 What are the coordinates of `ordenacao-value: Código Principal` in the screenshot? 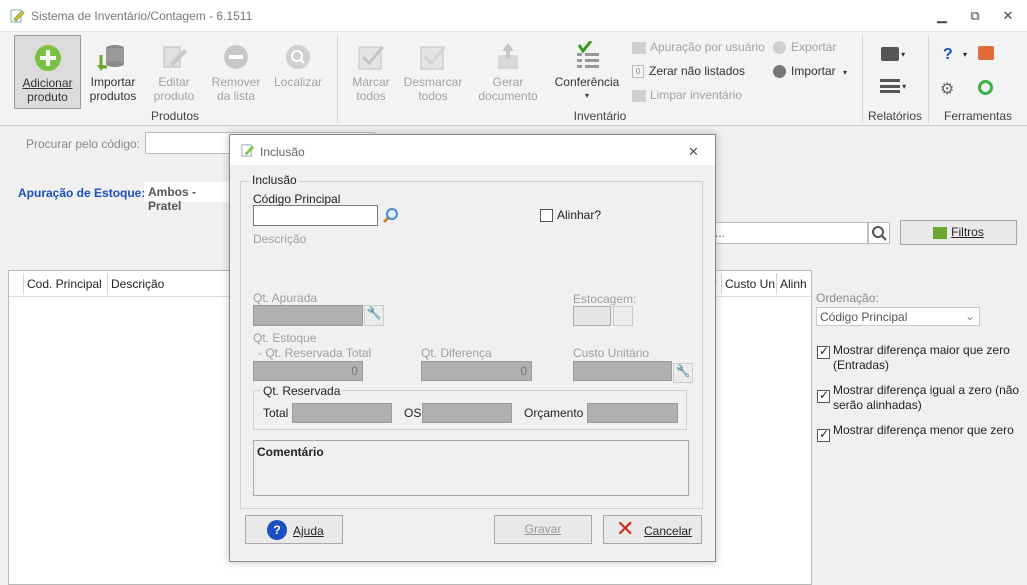 It's located at (864, 317).